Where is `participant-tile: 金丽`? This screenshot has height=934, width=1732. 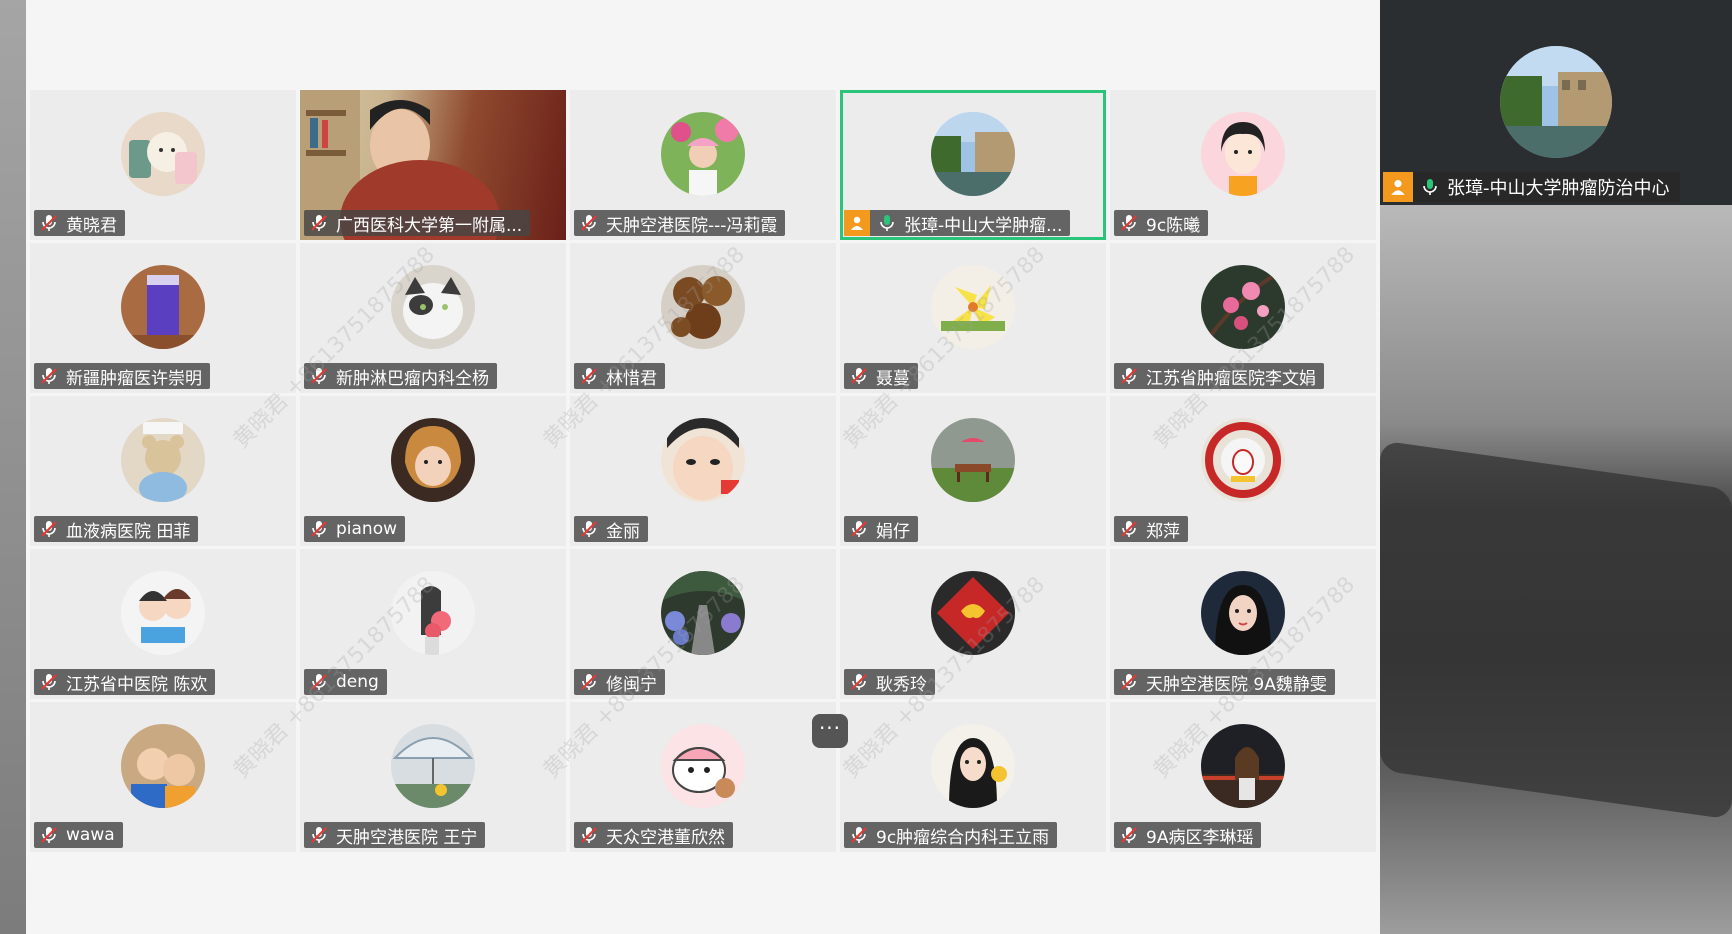 participant-tile: 金丽 is located at coordinates (703, 471).